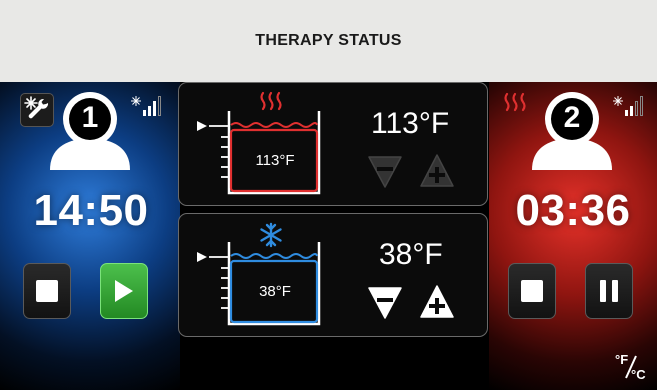 The width and height of the screenshot is (657, 390). What do you see at coordinates (90, 117) in the screenshot?
I see `left-zone-number: 1` at bounding box center [90, 117].